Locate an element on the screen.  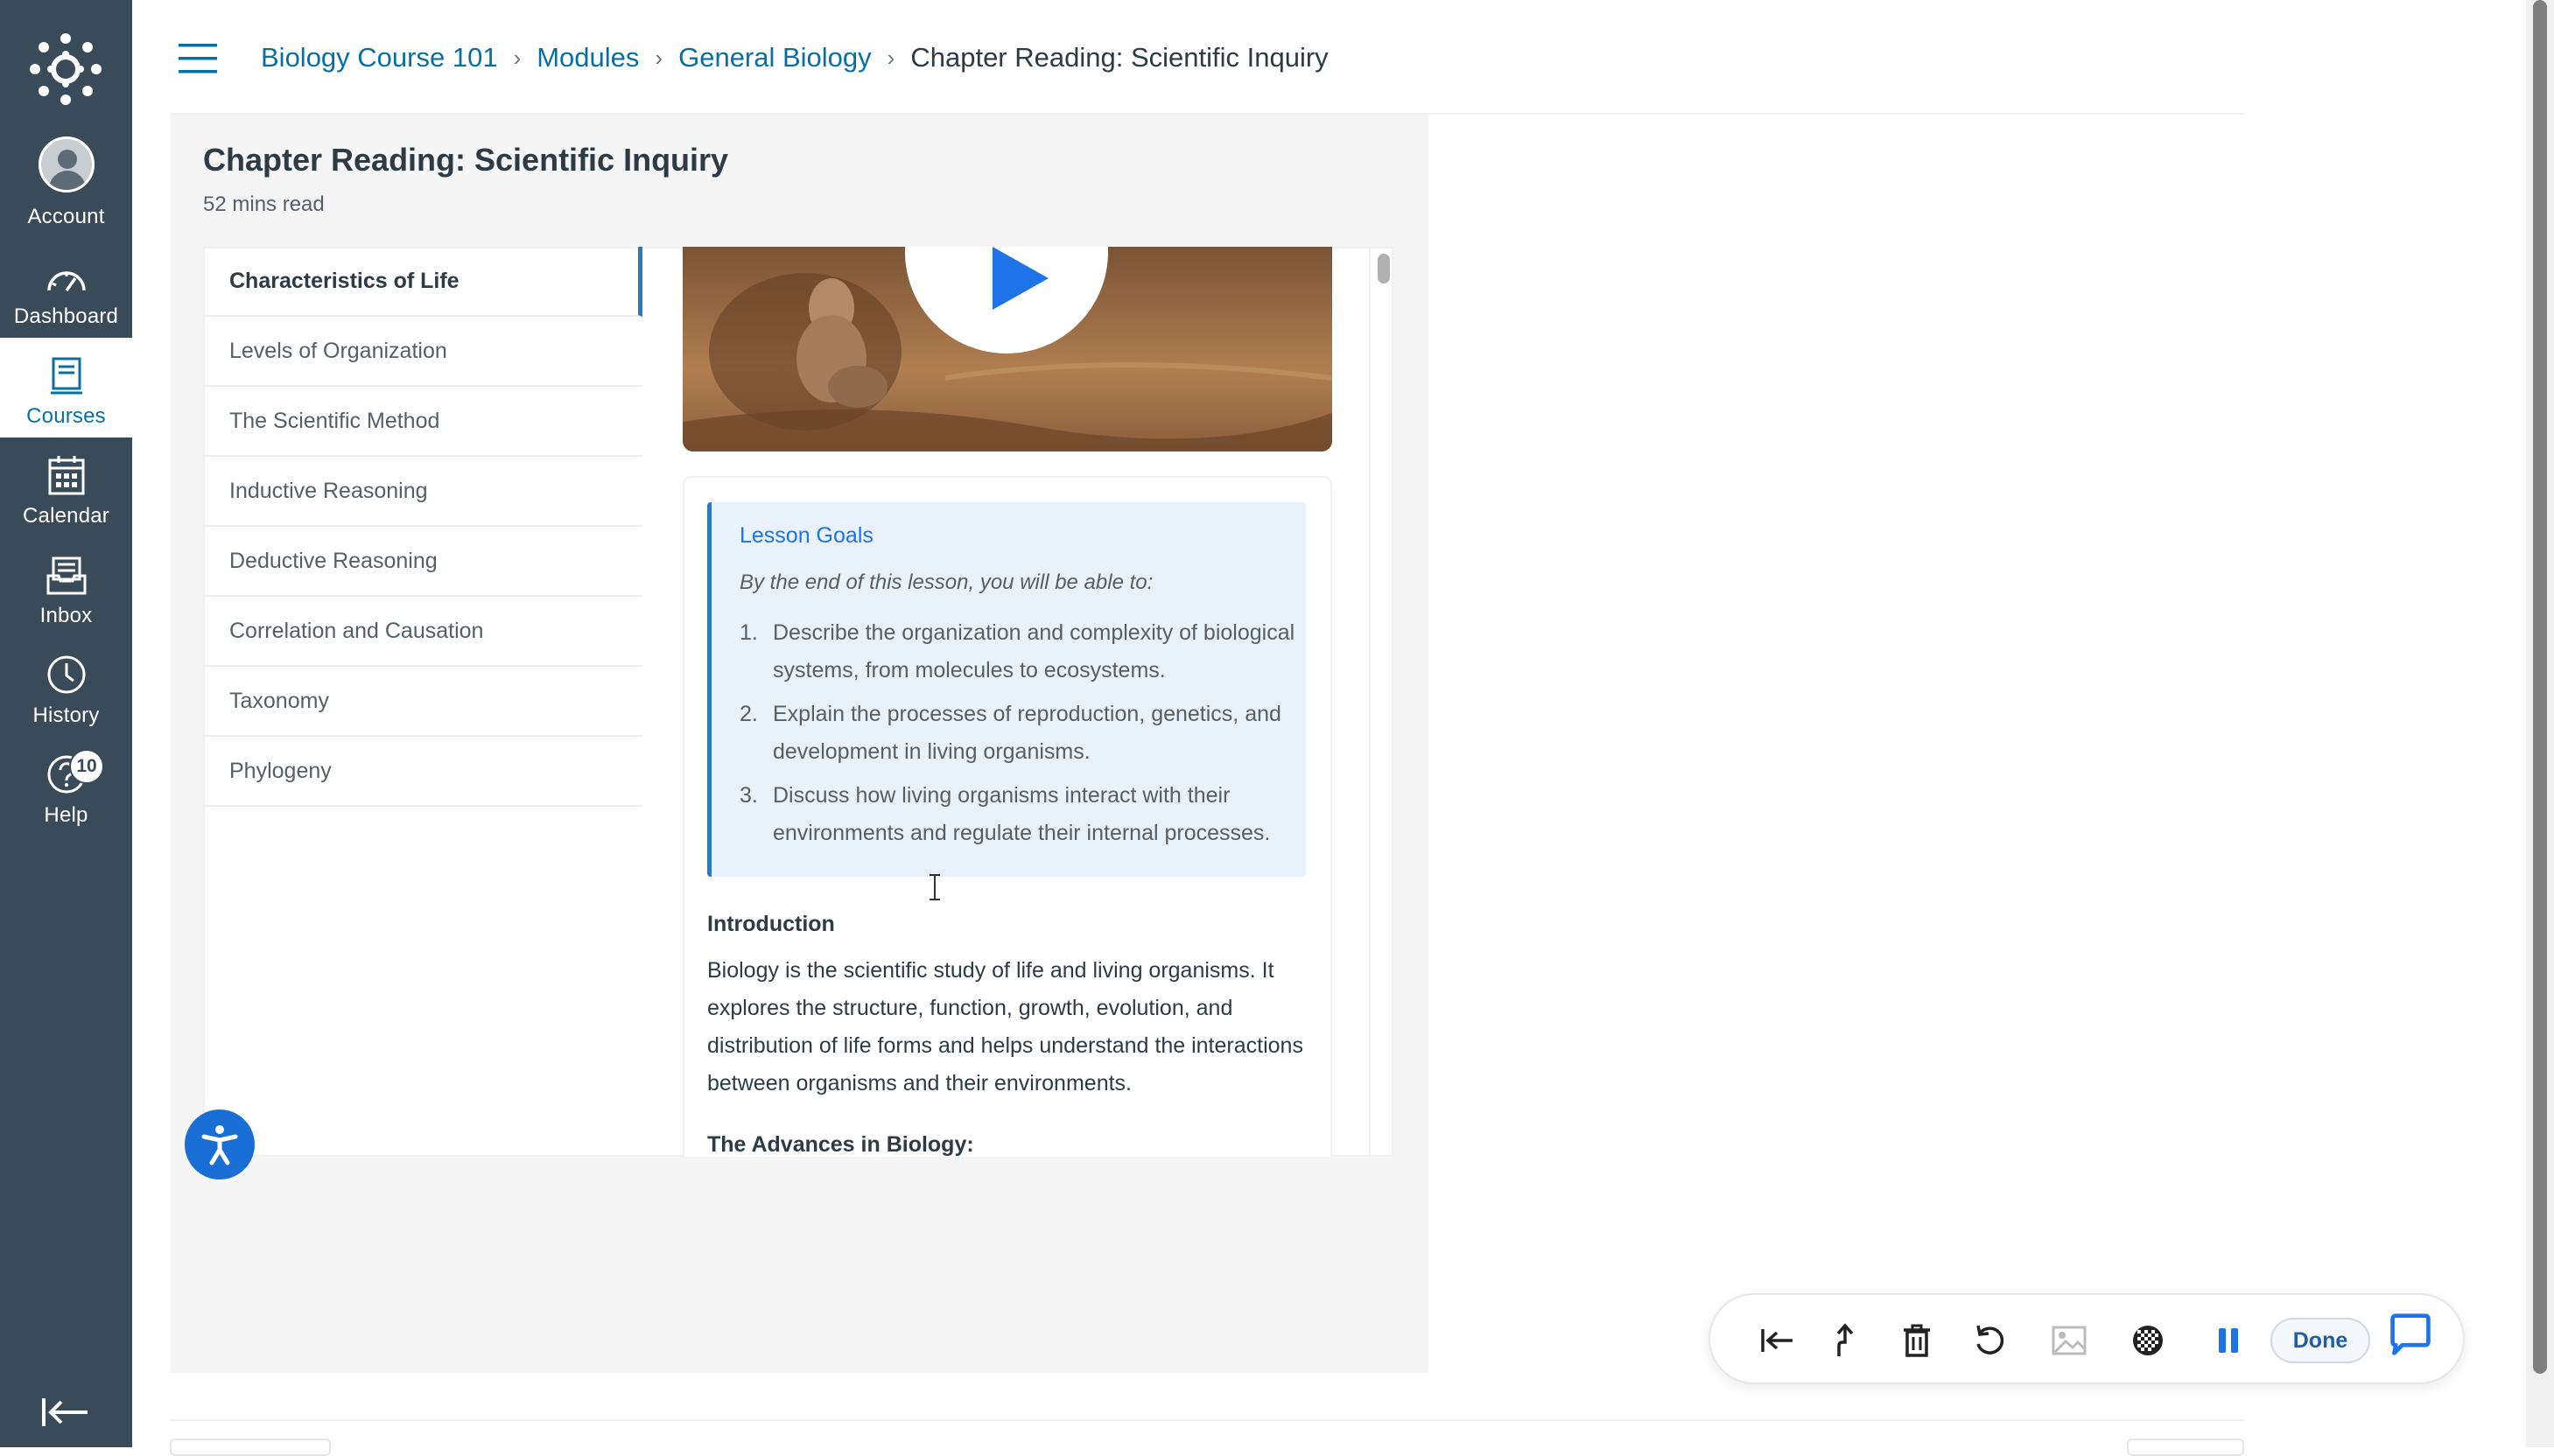
toc-item: The Scientific Method is located at coordinates (422, 422).